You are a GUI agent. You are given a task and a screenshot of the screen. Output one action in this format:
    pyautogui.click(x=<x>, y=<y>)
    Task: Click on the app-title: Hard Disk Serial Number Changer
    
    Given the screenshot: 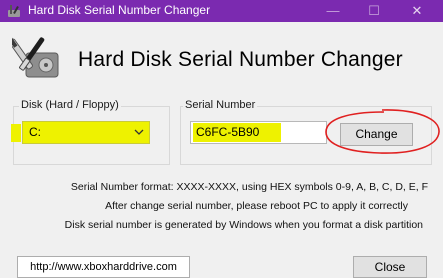 What is the action you would take?
    pyautogui.click(x=240, y=59)
    